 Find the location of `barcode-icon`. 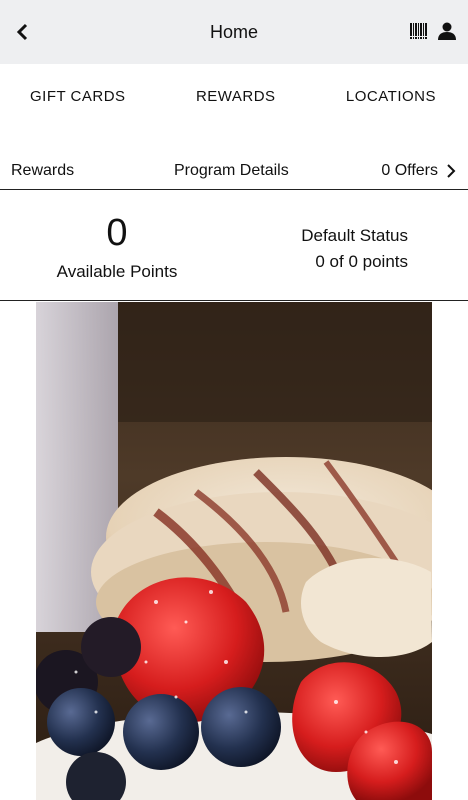

barcode-icon is located at coordinates (418, 31).